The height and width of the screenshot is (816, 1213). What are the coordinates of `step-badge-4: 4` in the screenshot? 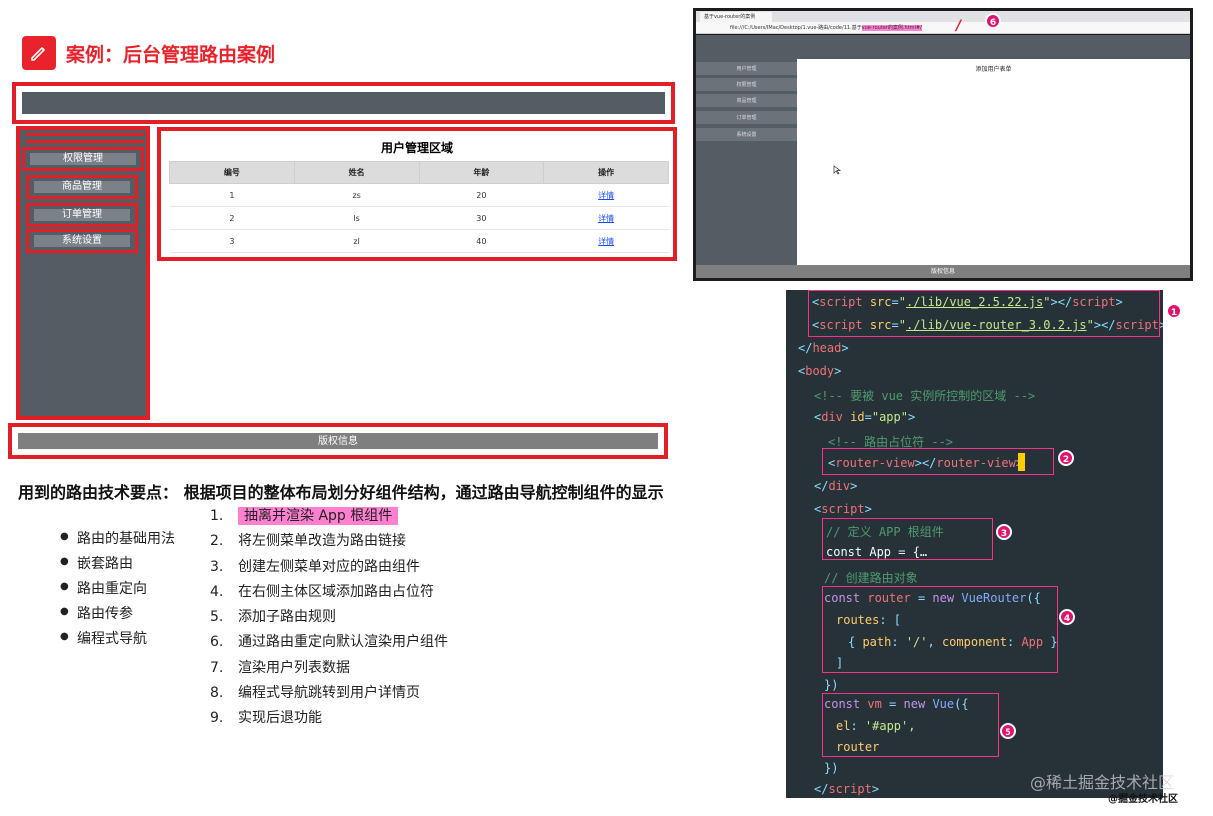 It's located at (1067, 617).